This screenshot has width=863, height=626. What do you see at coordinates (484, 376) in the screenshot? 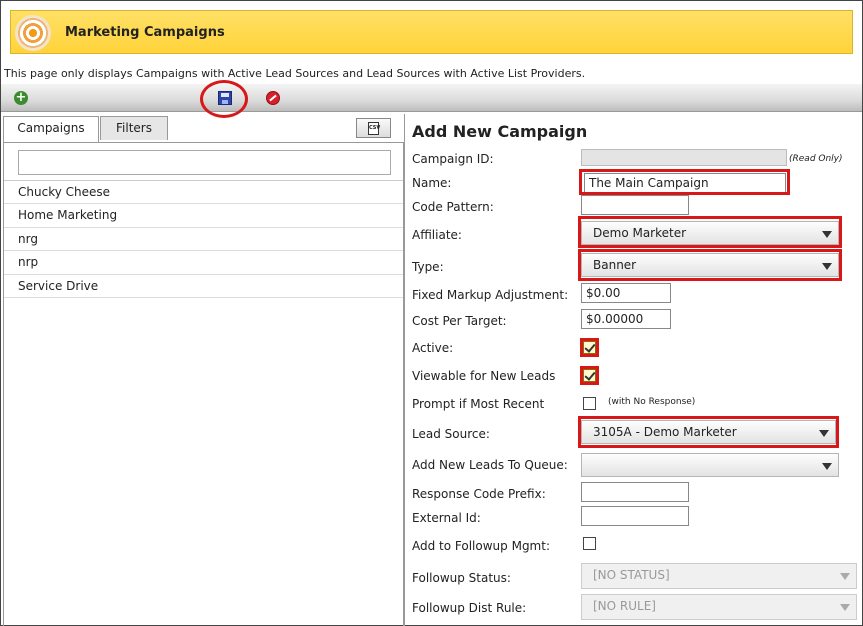
I see `viewable-label: Viewable for New Leads` at bounding box center [484, 376].